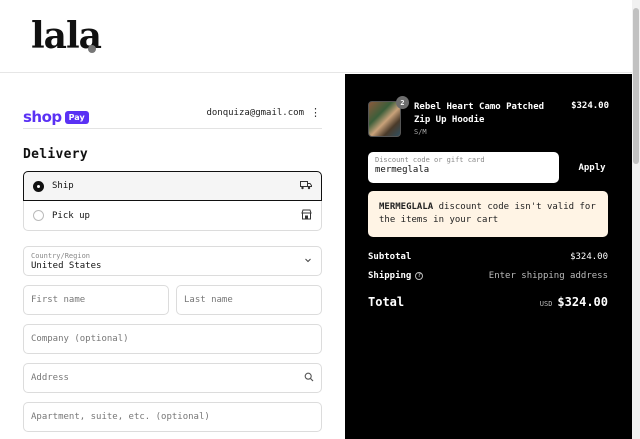  Describe the element at coordinates (636, 219) in the screenshot. I see `page-scrollbar` at that location.